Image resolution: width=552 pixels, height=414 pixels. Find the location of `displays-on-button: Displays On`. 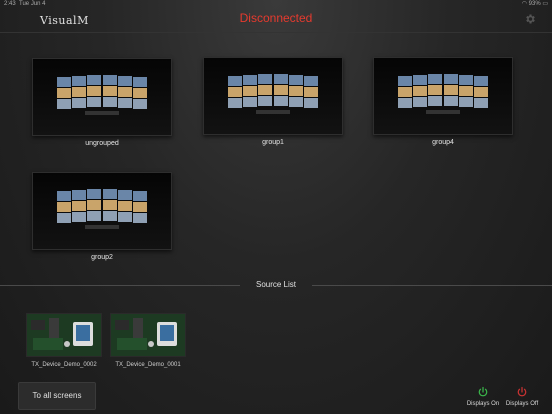

displays-on-button: Displays On is located at coordinates (483, 396).